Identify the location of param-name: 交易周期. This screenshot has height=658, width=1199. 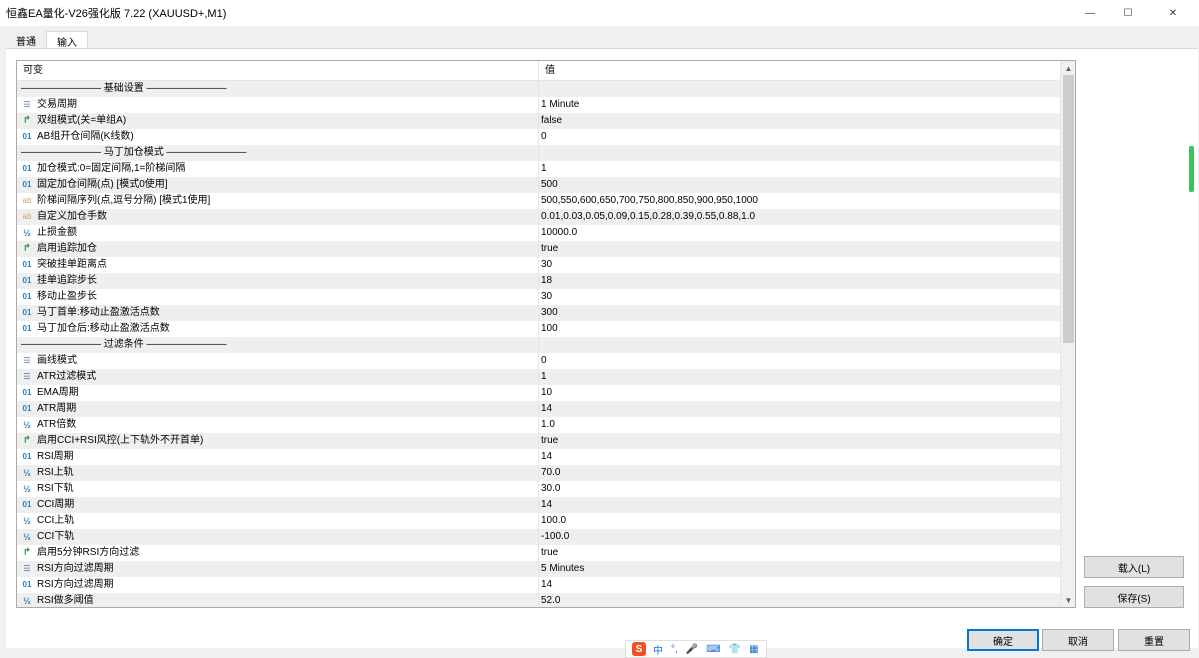
(57, 104).